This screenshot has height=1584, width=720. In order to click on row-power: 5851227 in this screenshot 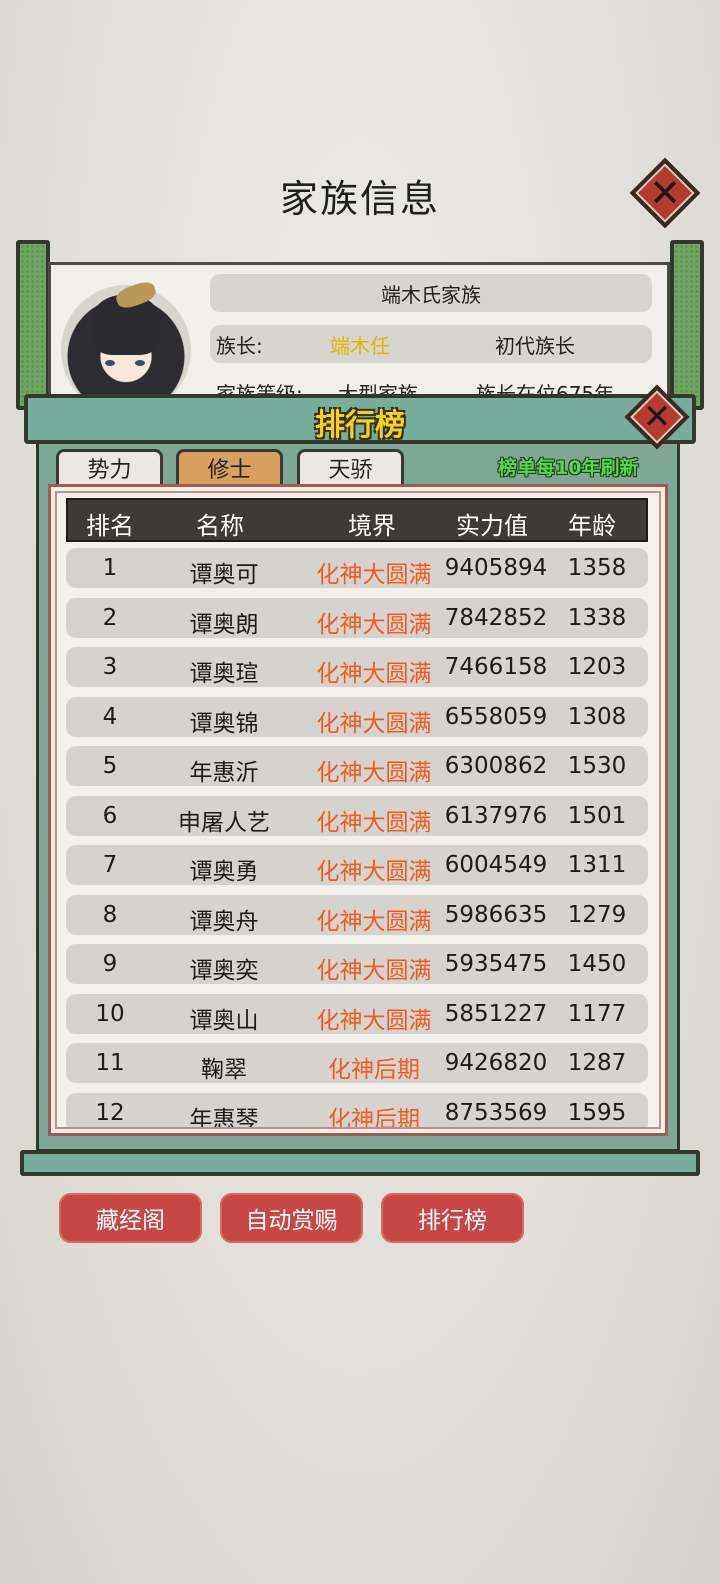, I will do `click(496, 1013)`.